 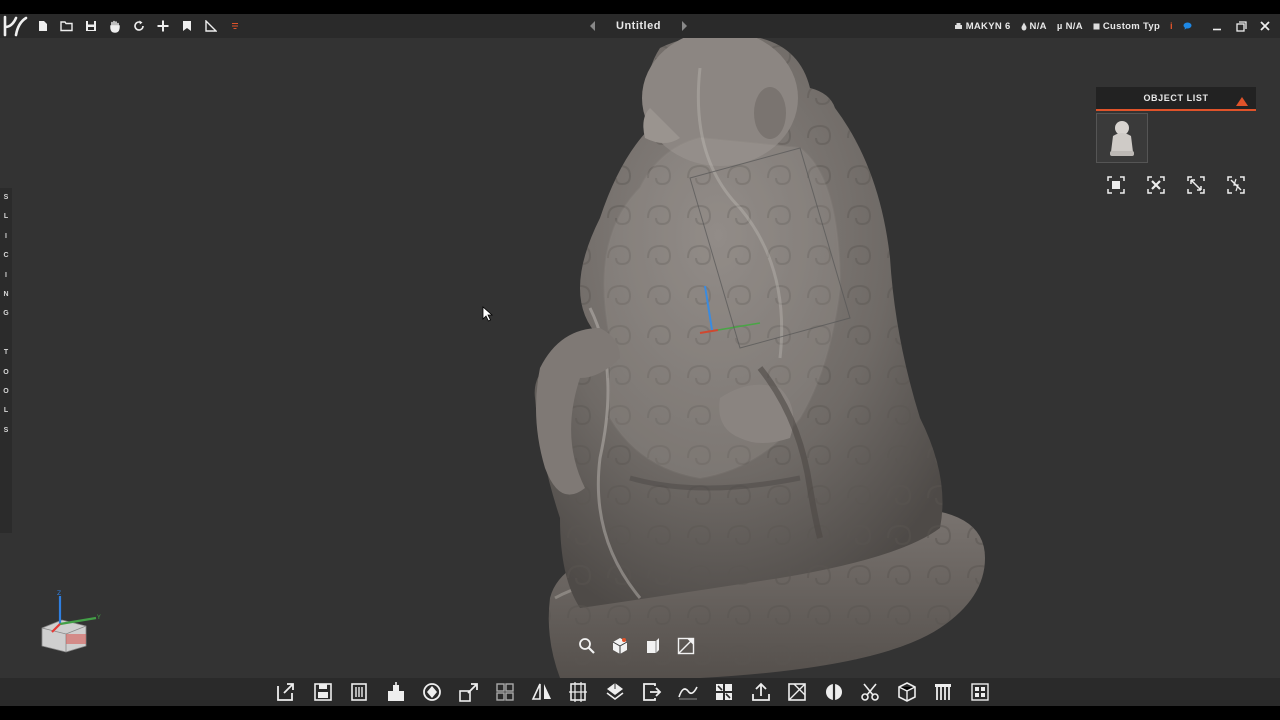 What do you see at coordinates (1236, 185) in the screenshot?
I see `auto-arrange-icon` at bounding box center [1236, 185].